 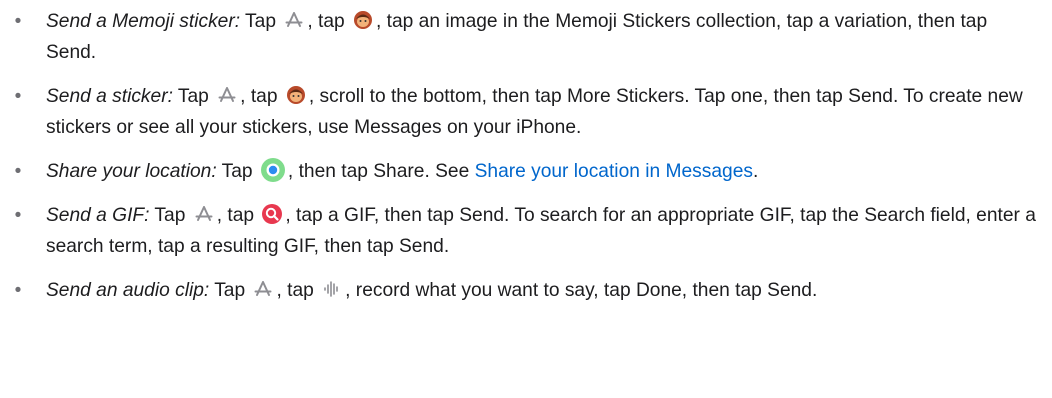 What do you see at coordinates (98, 215) in the screenshot?
I see `item-lead: Send a GIF:` at bounding box center [98, 215].